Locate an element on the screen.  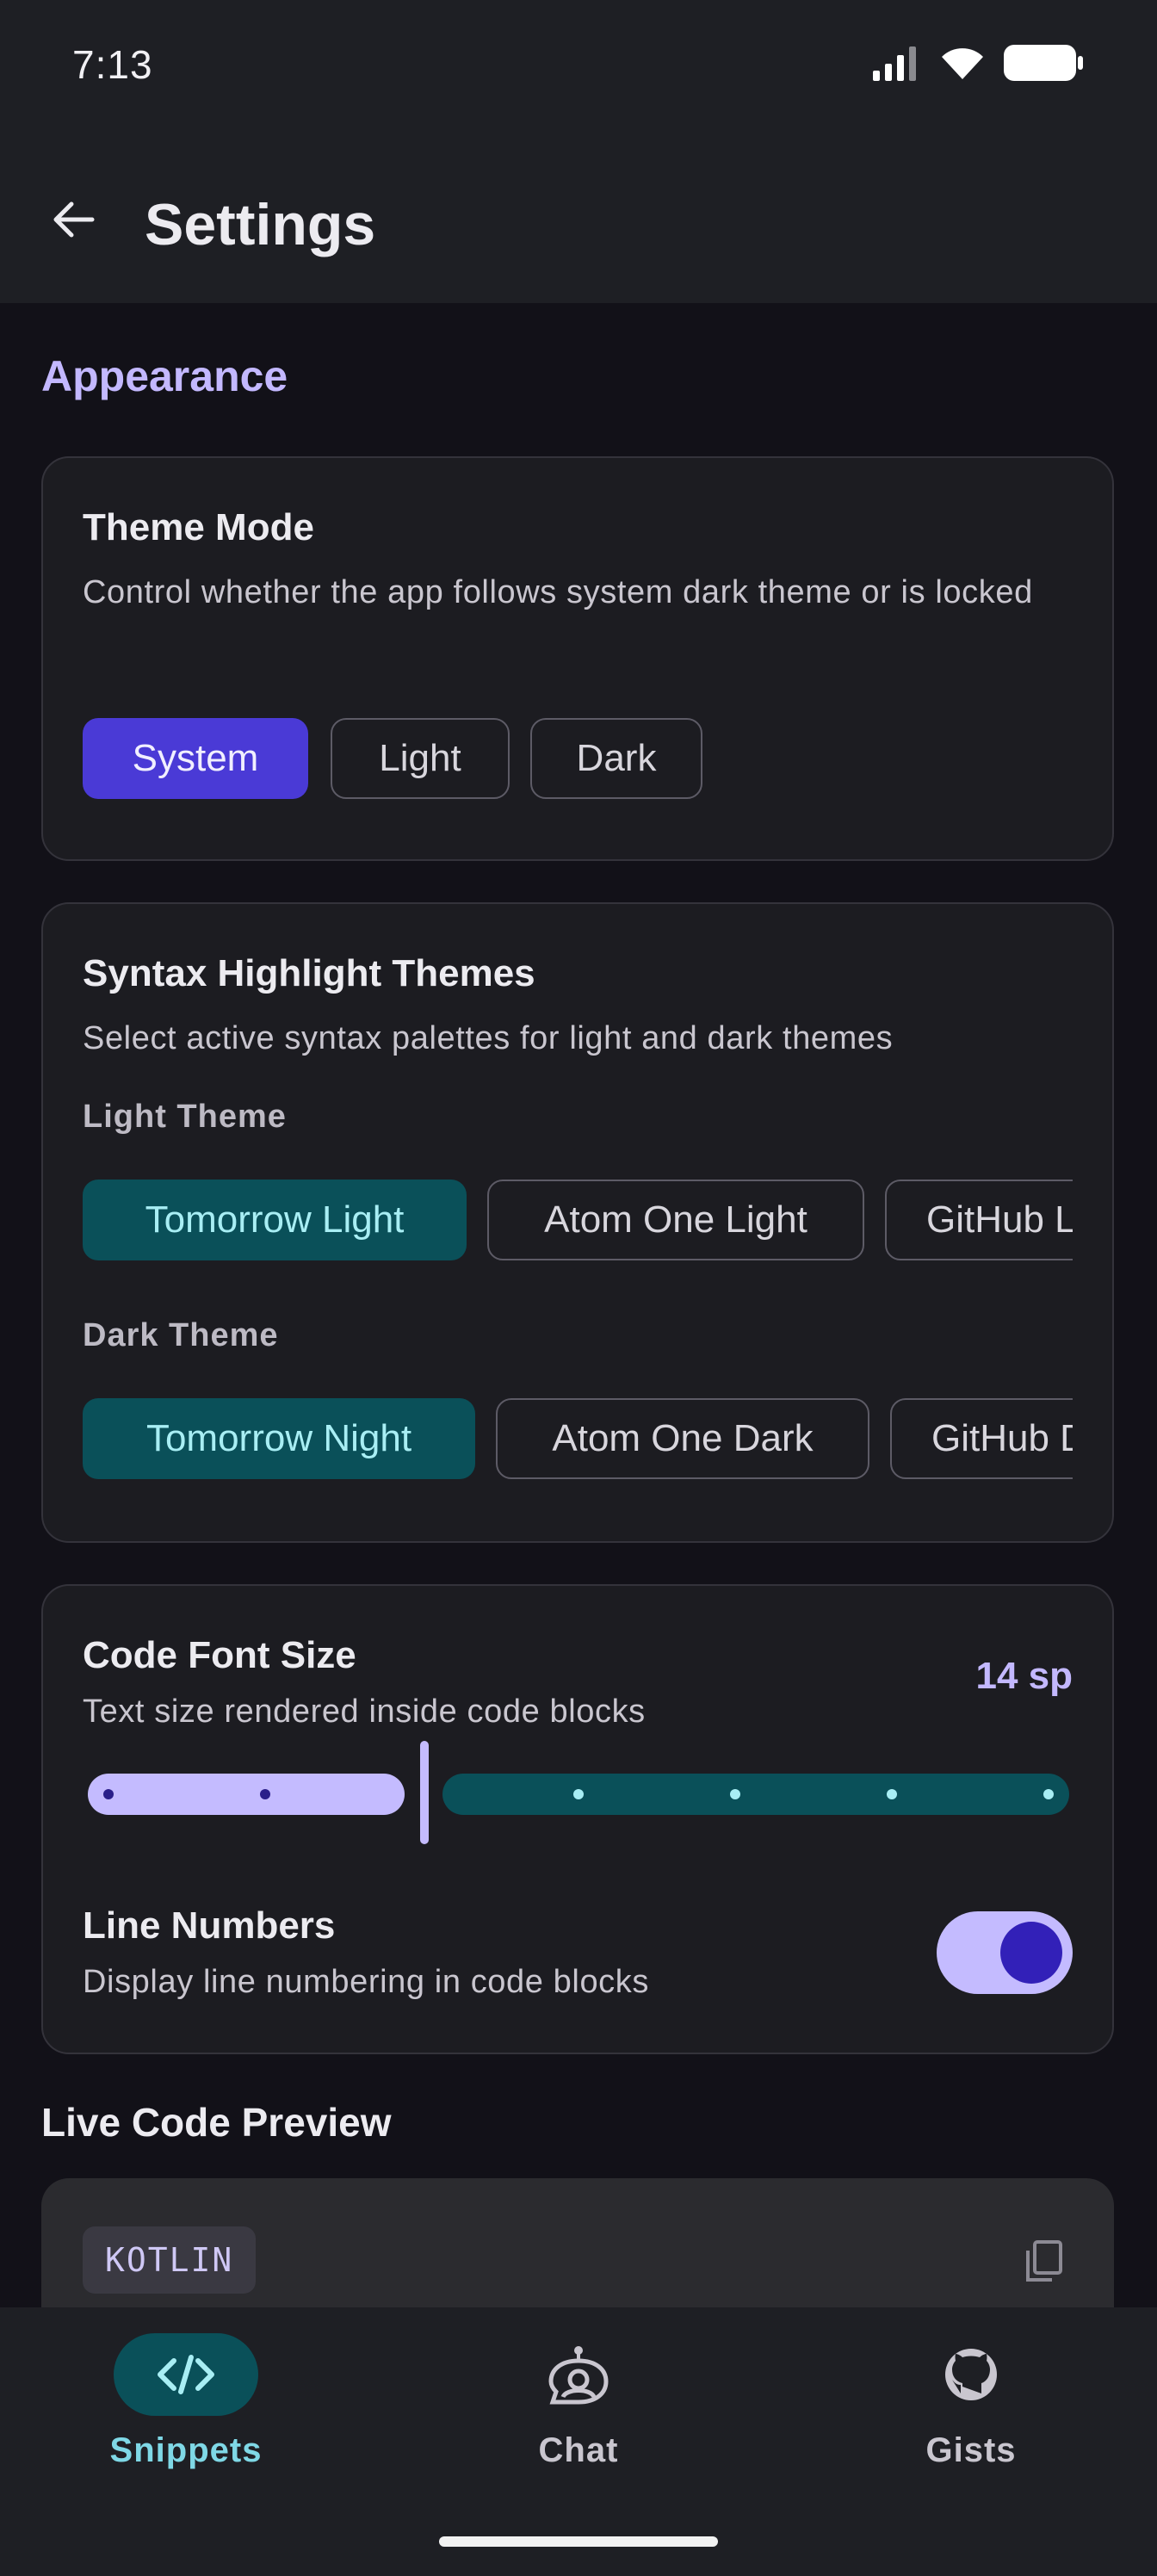
nav-item-gists: Gists is located at coordinates (971, 2419).